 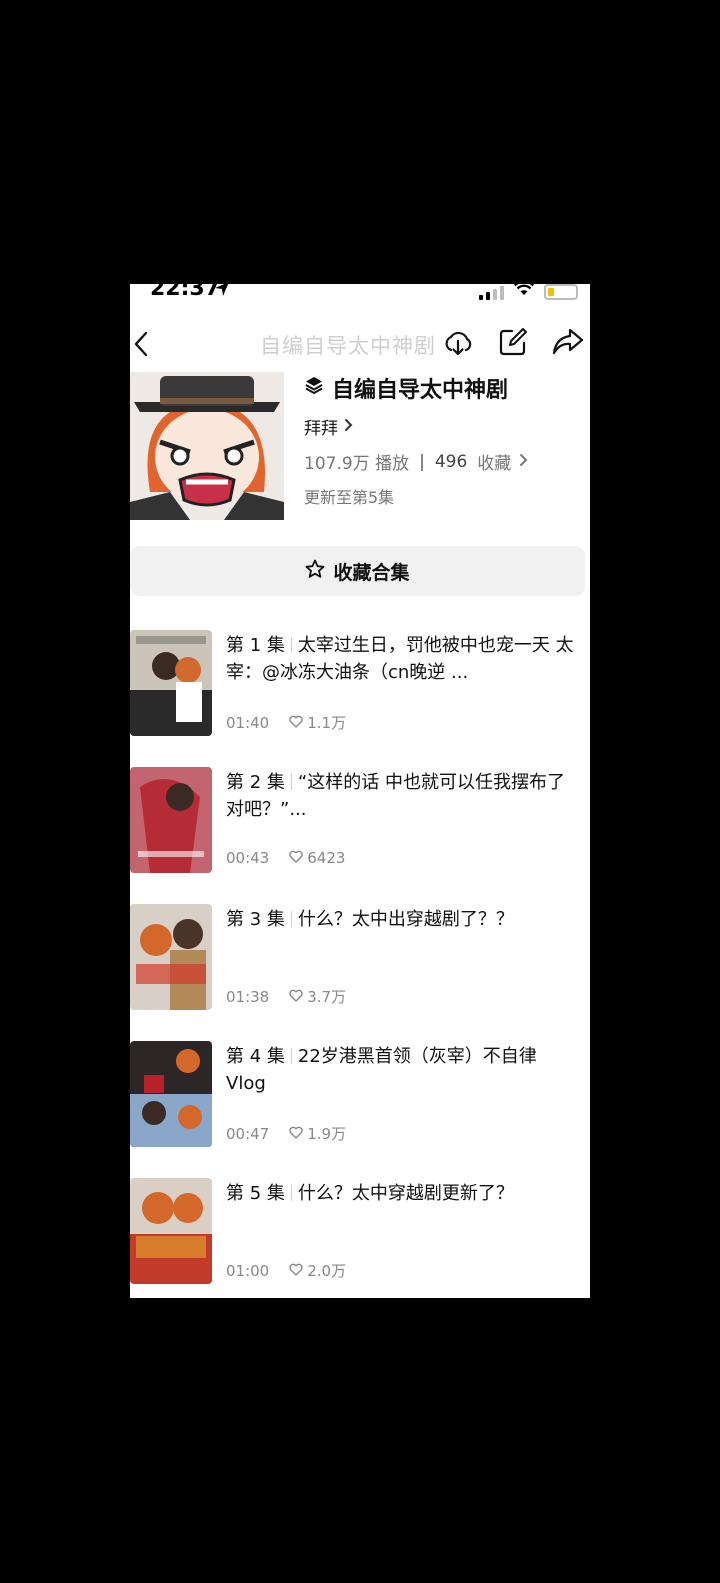 What do you see at coordinates (405, 919) in the screenshot?
I see `episode-title-text: 什么？太中出穿越剧了？？` at bounding box center [405, 919].